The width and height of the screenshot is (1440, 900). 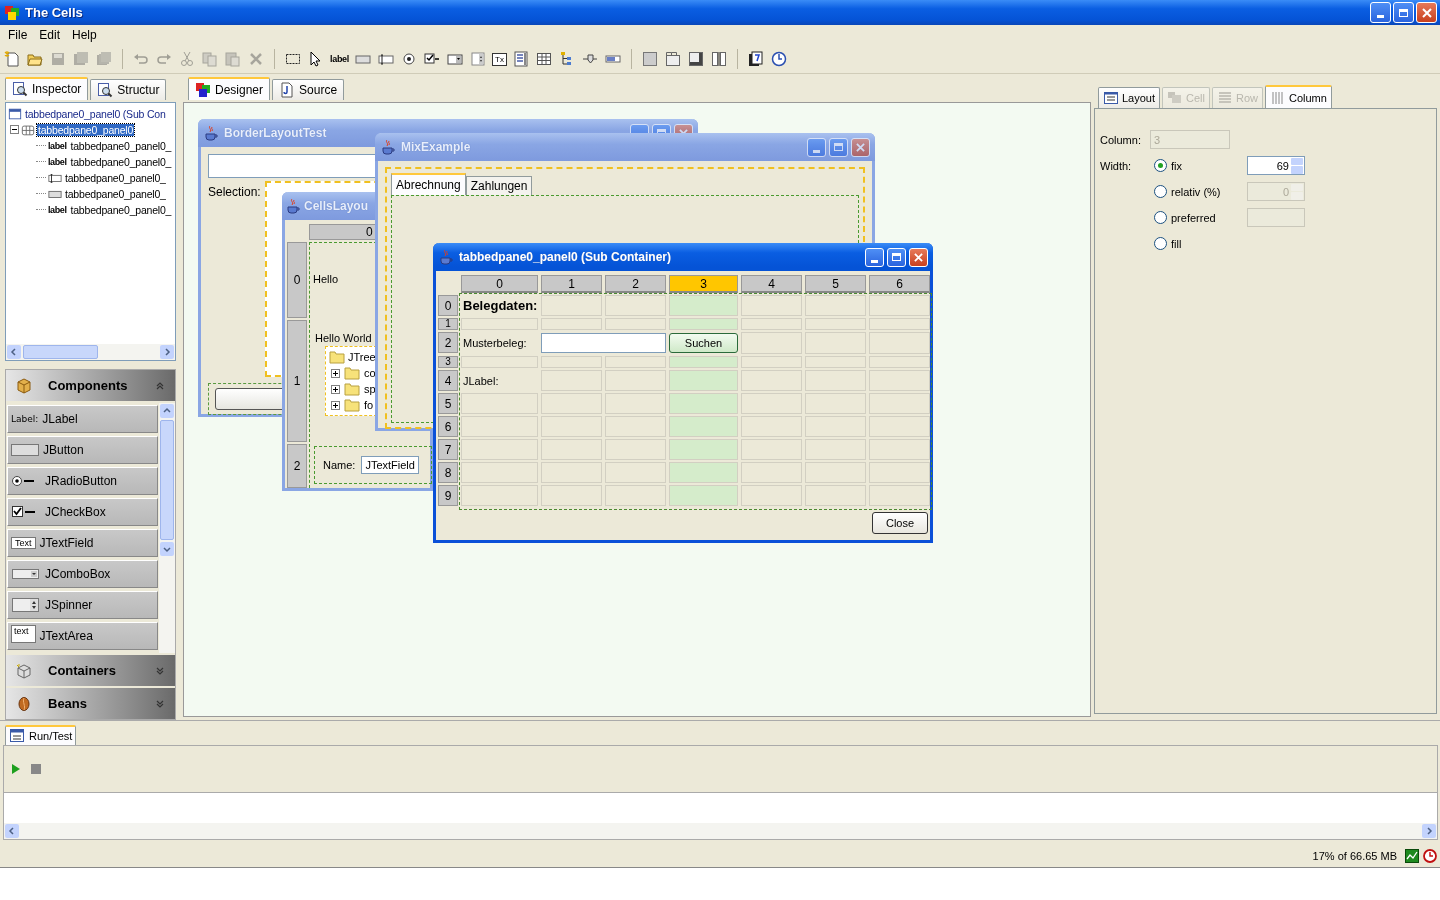 I want to click on page-icon, so click(x=755, y=59).